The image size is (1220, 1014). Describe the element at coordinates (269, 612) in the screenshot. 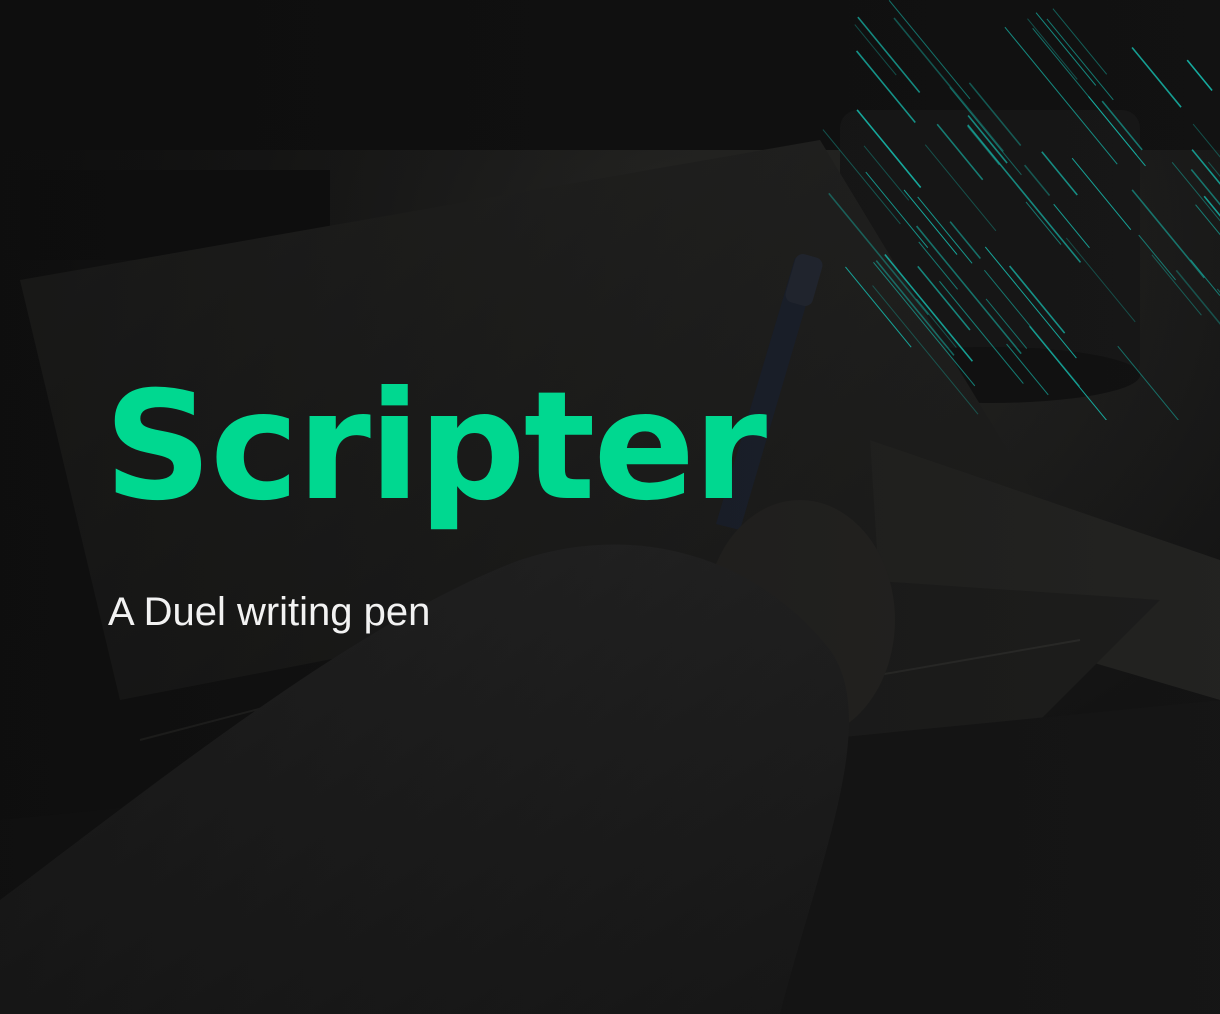

I see `hero-subtitle: A Duel writing pen` at that location.